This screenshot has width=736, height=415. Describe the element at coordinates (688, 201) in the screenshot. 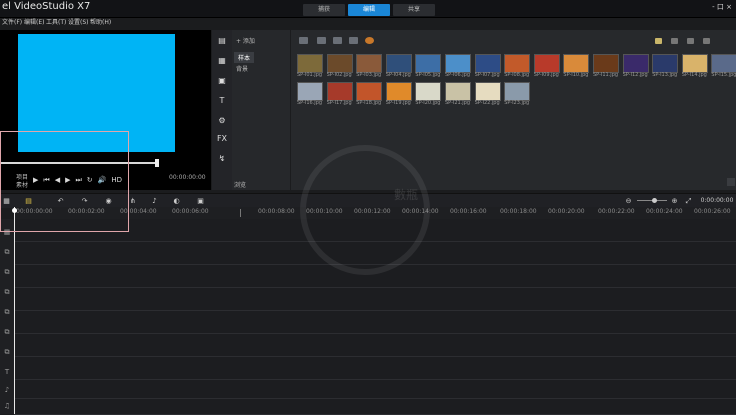

I see `fit-project-icon: ⤢` at that location.